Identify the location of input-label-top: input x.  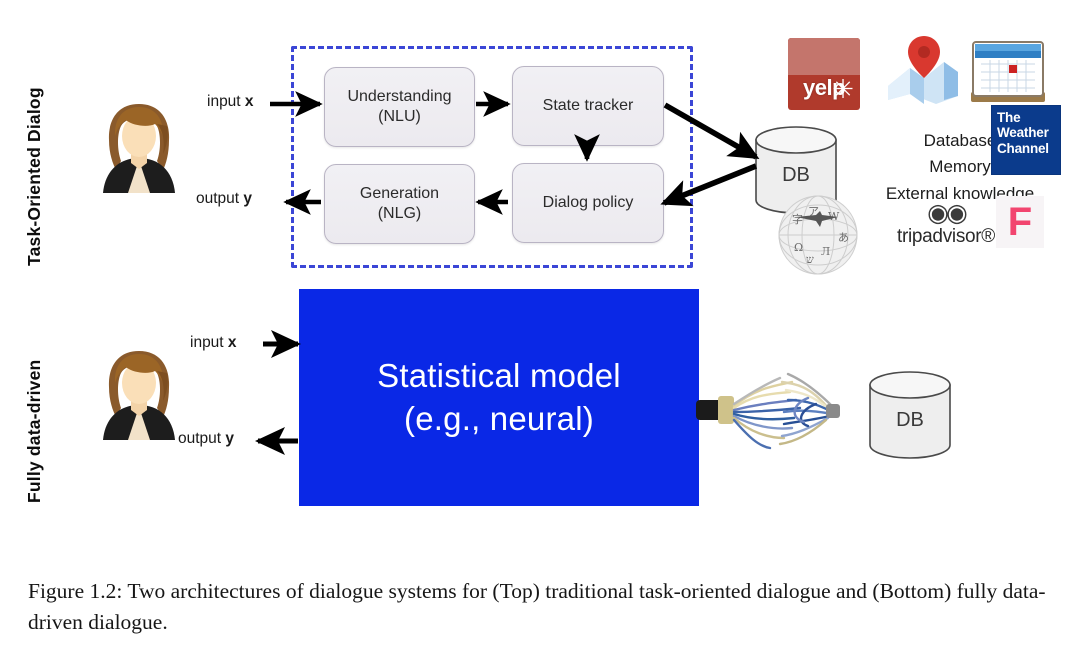
(230, 102).